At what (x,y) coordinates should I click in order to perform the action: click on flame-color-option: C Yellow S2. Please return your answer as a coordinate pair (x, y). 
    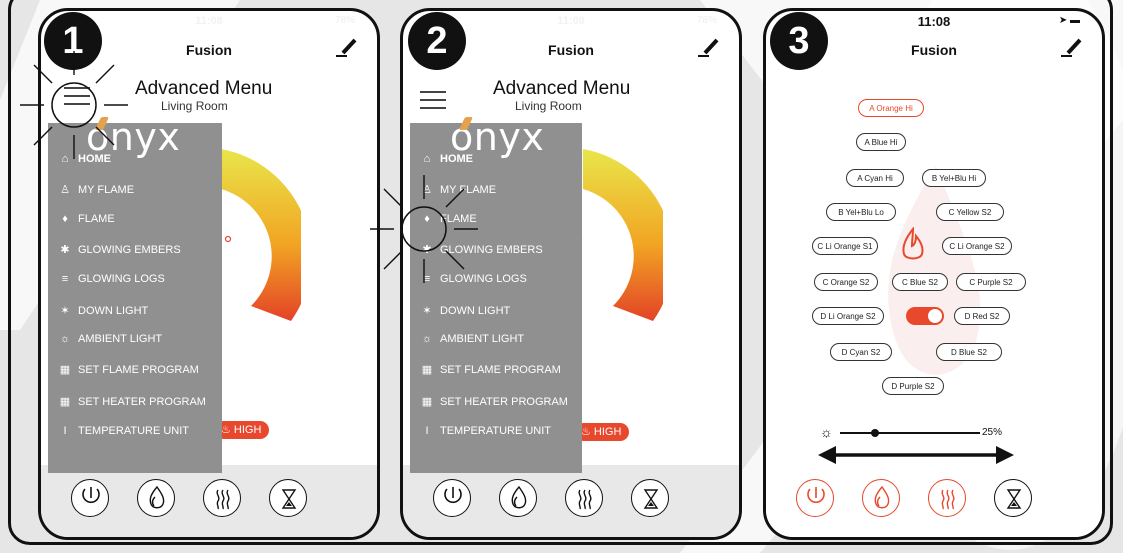
    Looking at the image, I should click on (970, 212).